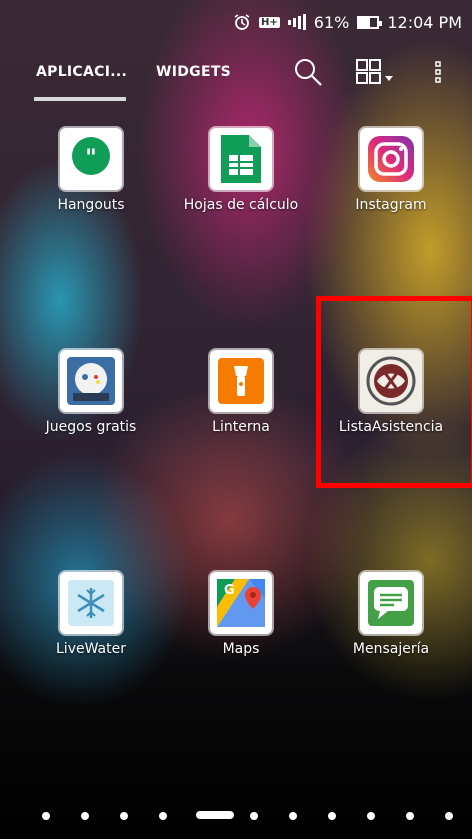 The image size is (472, 839). Describe the element at coordinates (215, 815) in the screenshot. I see `page-dot-active` at that location.